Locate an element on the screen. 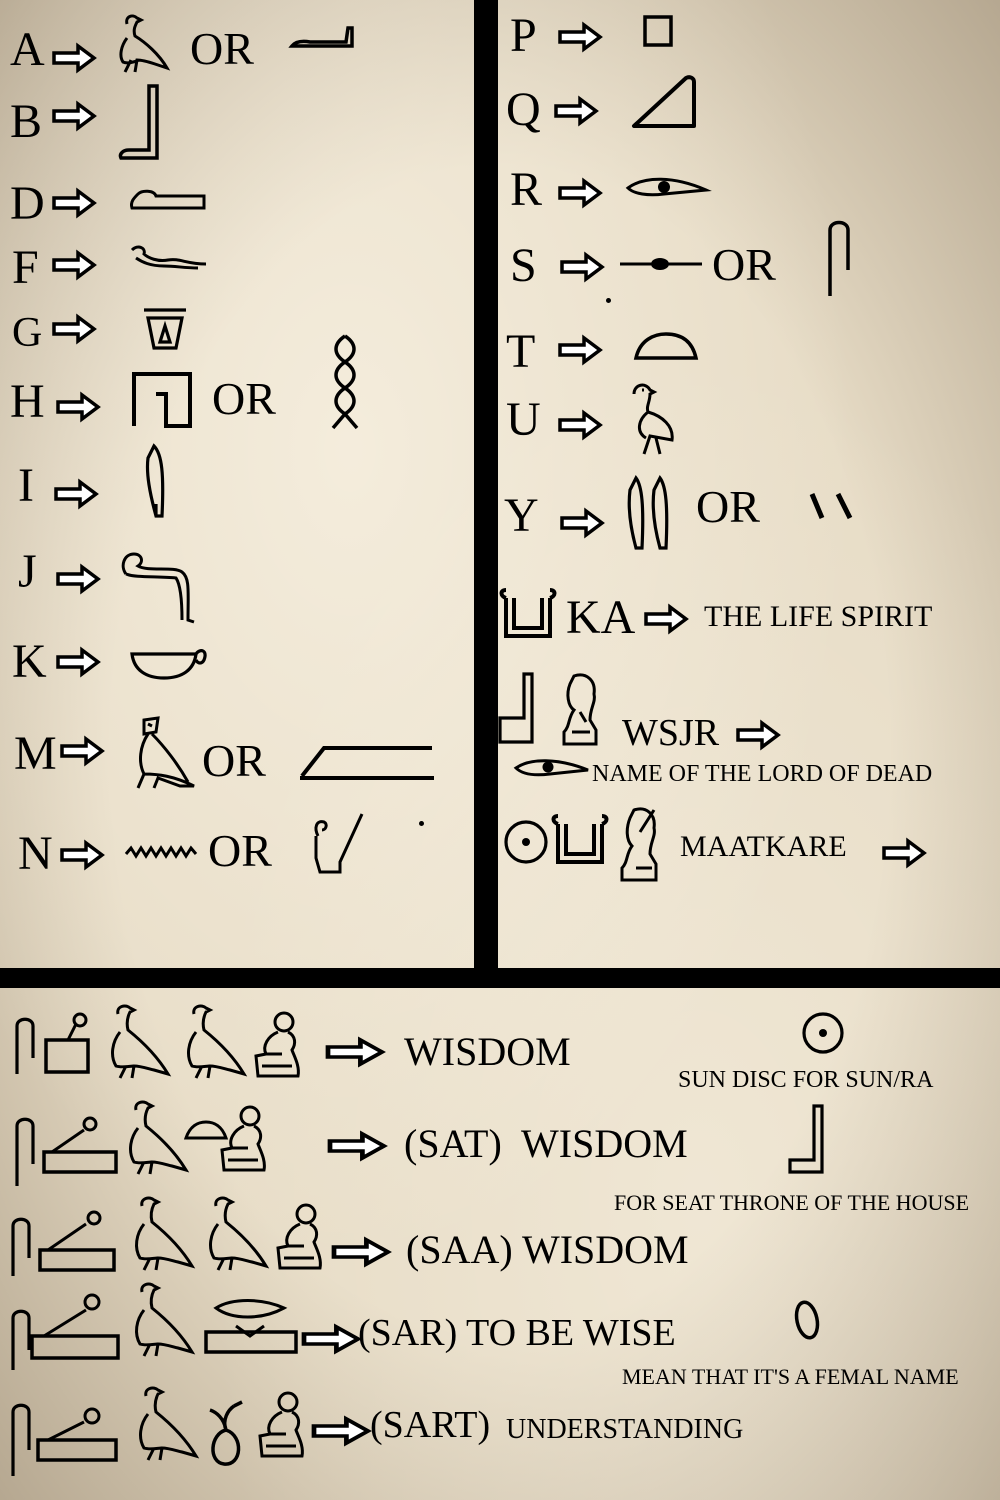  hand-icon is located at coordinates (168, 200).